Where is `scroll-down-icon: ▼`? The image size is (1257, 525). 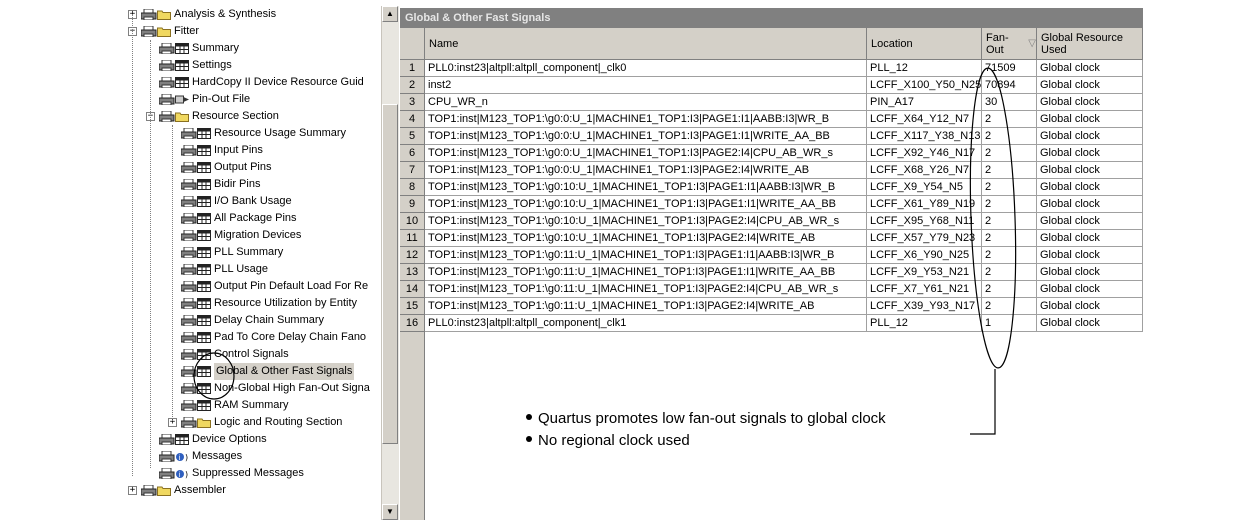
scroll-down-icon: ▼ is located at coordinates (390, 512).